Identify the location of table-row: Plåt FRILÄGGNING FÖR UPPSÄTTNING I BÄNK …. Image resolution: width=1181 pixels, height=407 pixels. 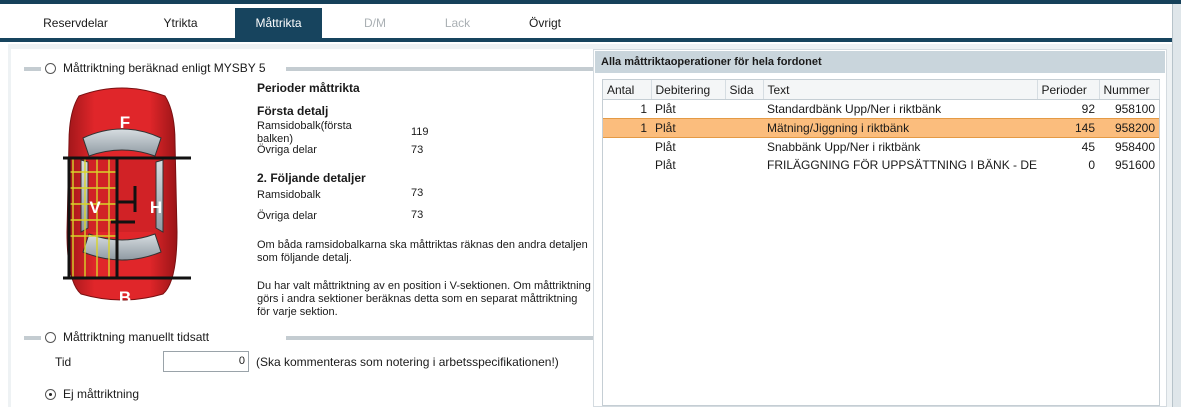
(881, 165).